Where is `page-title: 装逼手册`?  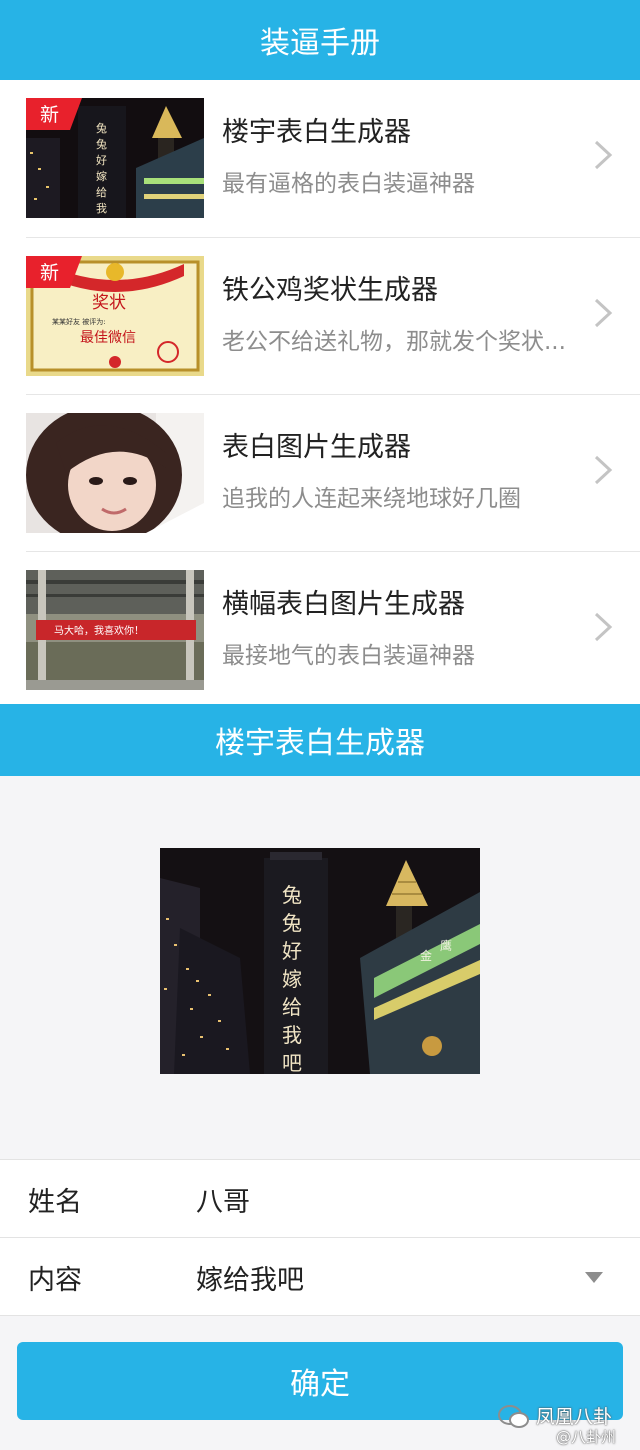 page-title: 装逼手册 is located at coordinates (320, 43).